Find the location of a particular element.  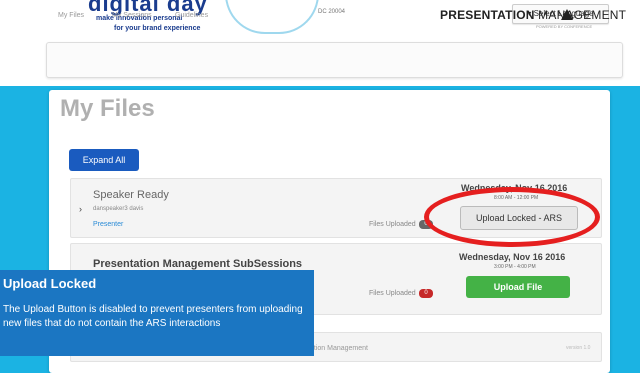

files-count-badge-2: 0 is located at coordinates (426, 293).